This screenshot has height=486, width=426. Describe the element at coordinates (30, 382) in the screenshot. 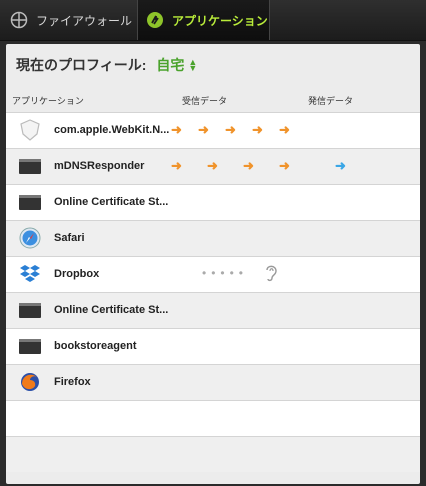

I see `firefox-icon` at that location.